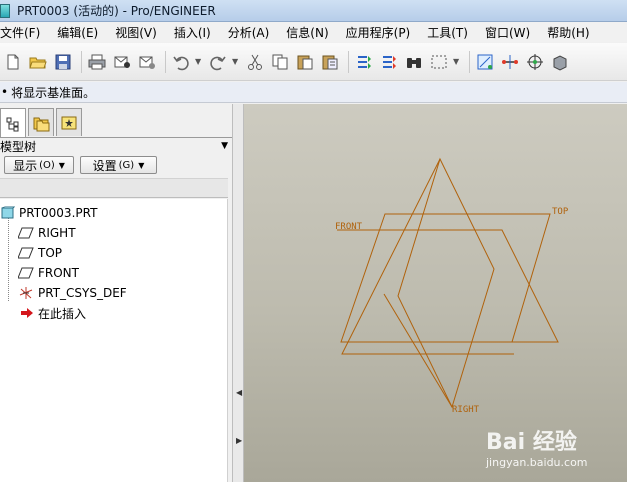  Describe the element at coordinates (239, 392) in the screenshot. I see `collapse-left-icon: ◀` at that location.